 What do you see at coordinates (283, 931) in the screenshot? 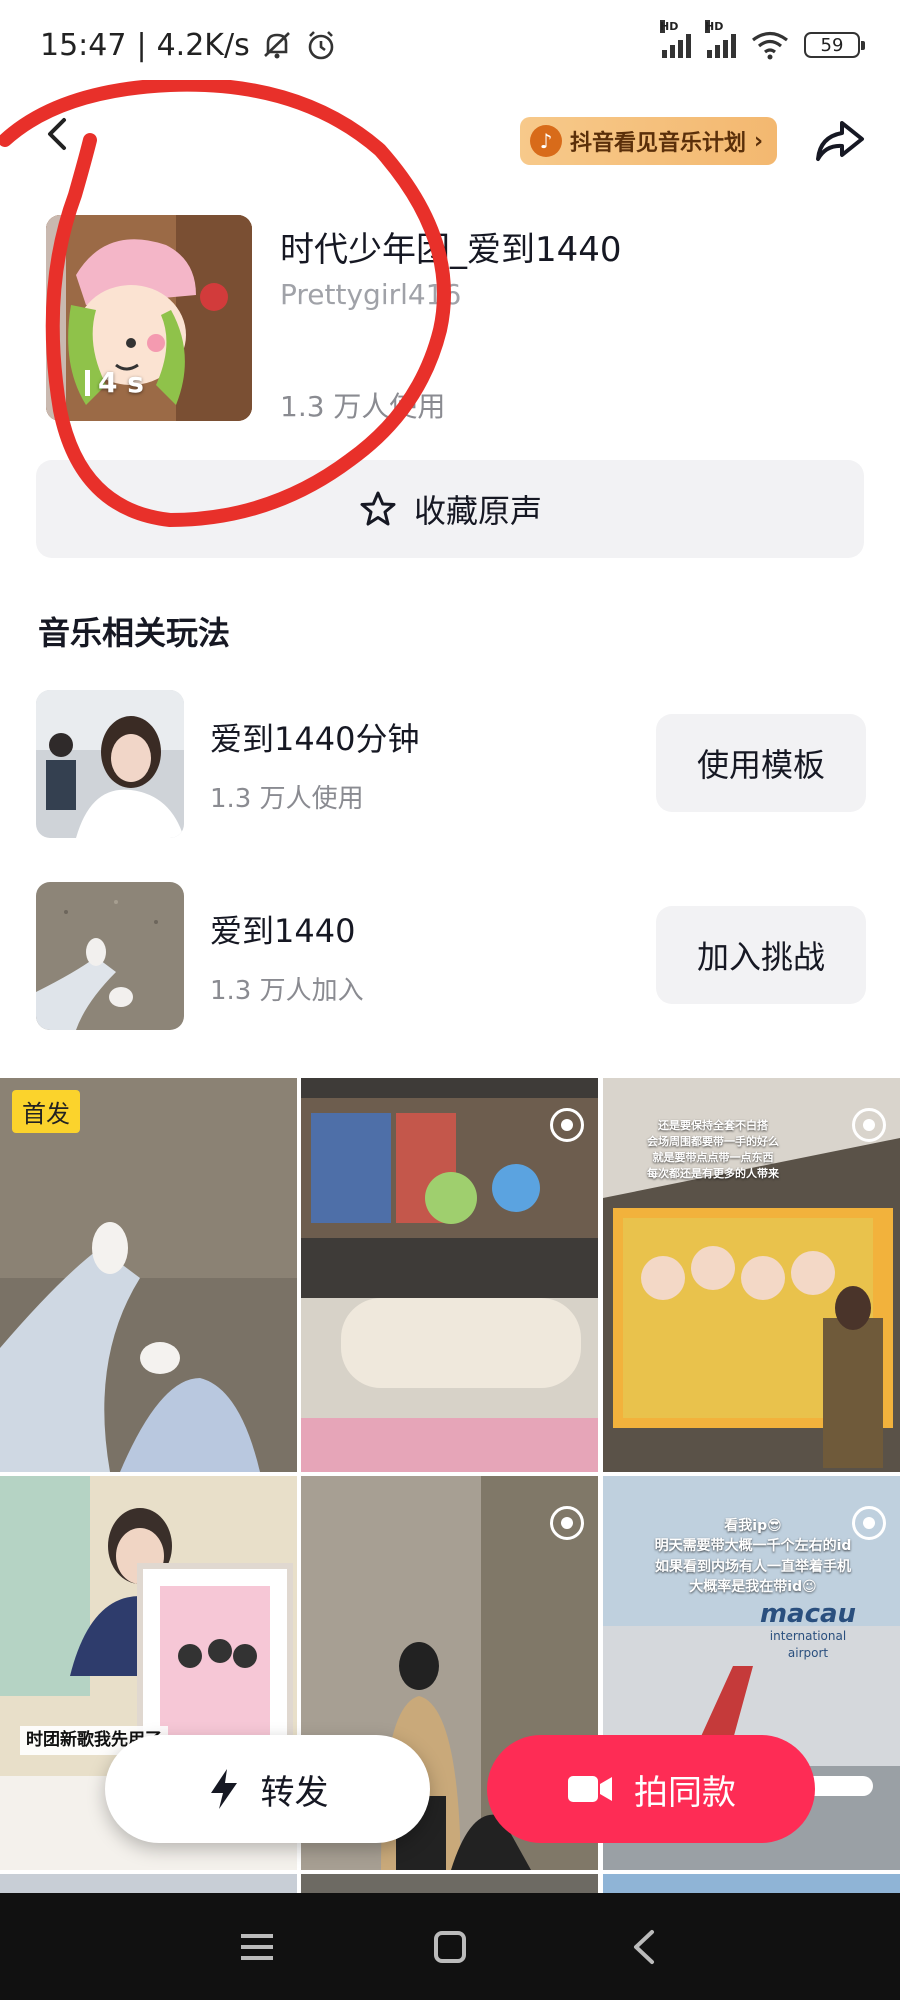
I see `related-title: 爱到1440` at bounding box center [283, 931].